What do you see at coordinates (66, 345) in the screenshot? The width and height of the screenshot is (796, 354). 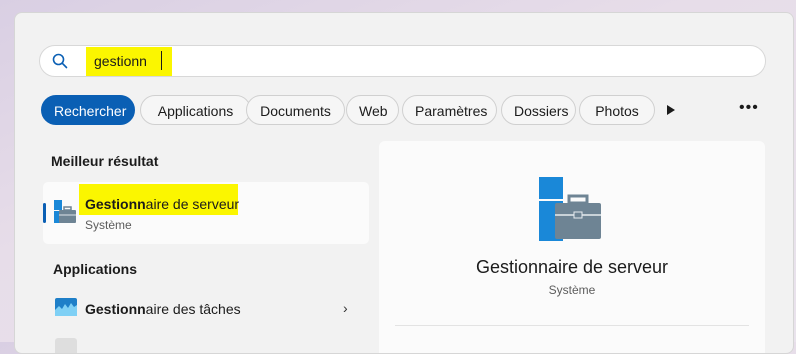 I see `next-app-icon` at bounding box center [66, 345].